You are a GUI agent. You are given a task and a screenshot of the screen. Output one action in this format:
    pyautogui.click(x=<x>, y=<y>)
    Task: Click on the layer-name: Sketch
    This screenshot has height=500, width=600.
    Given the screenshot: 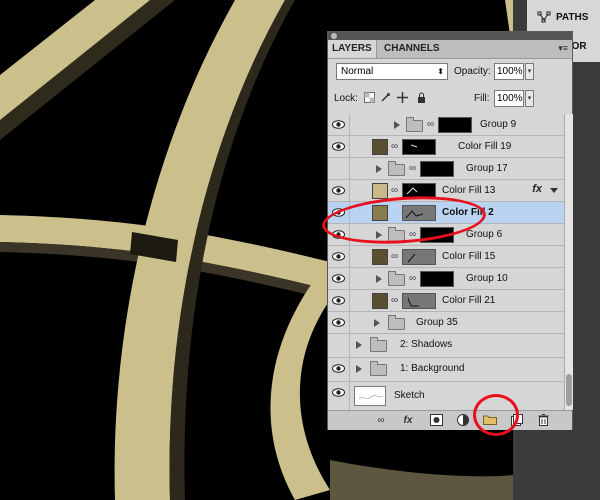 What is the action you would take?
    pyautogui.click(x=409, y=395)
    